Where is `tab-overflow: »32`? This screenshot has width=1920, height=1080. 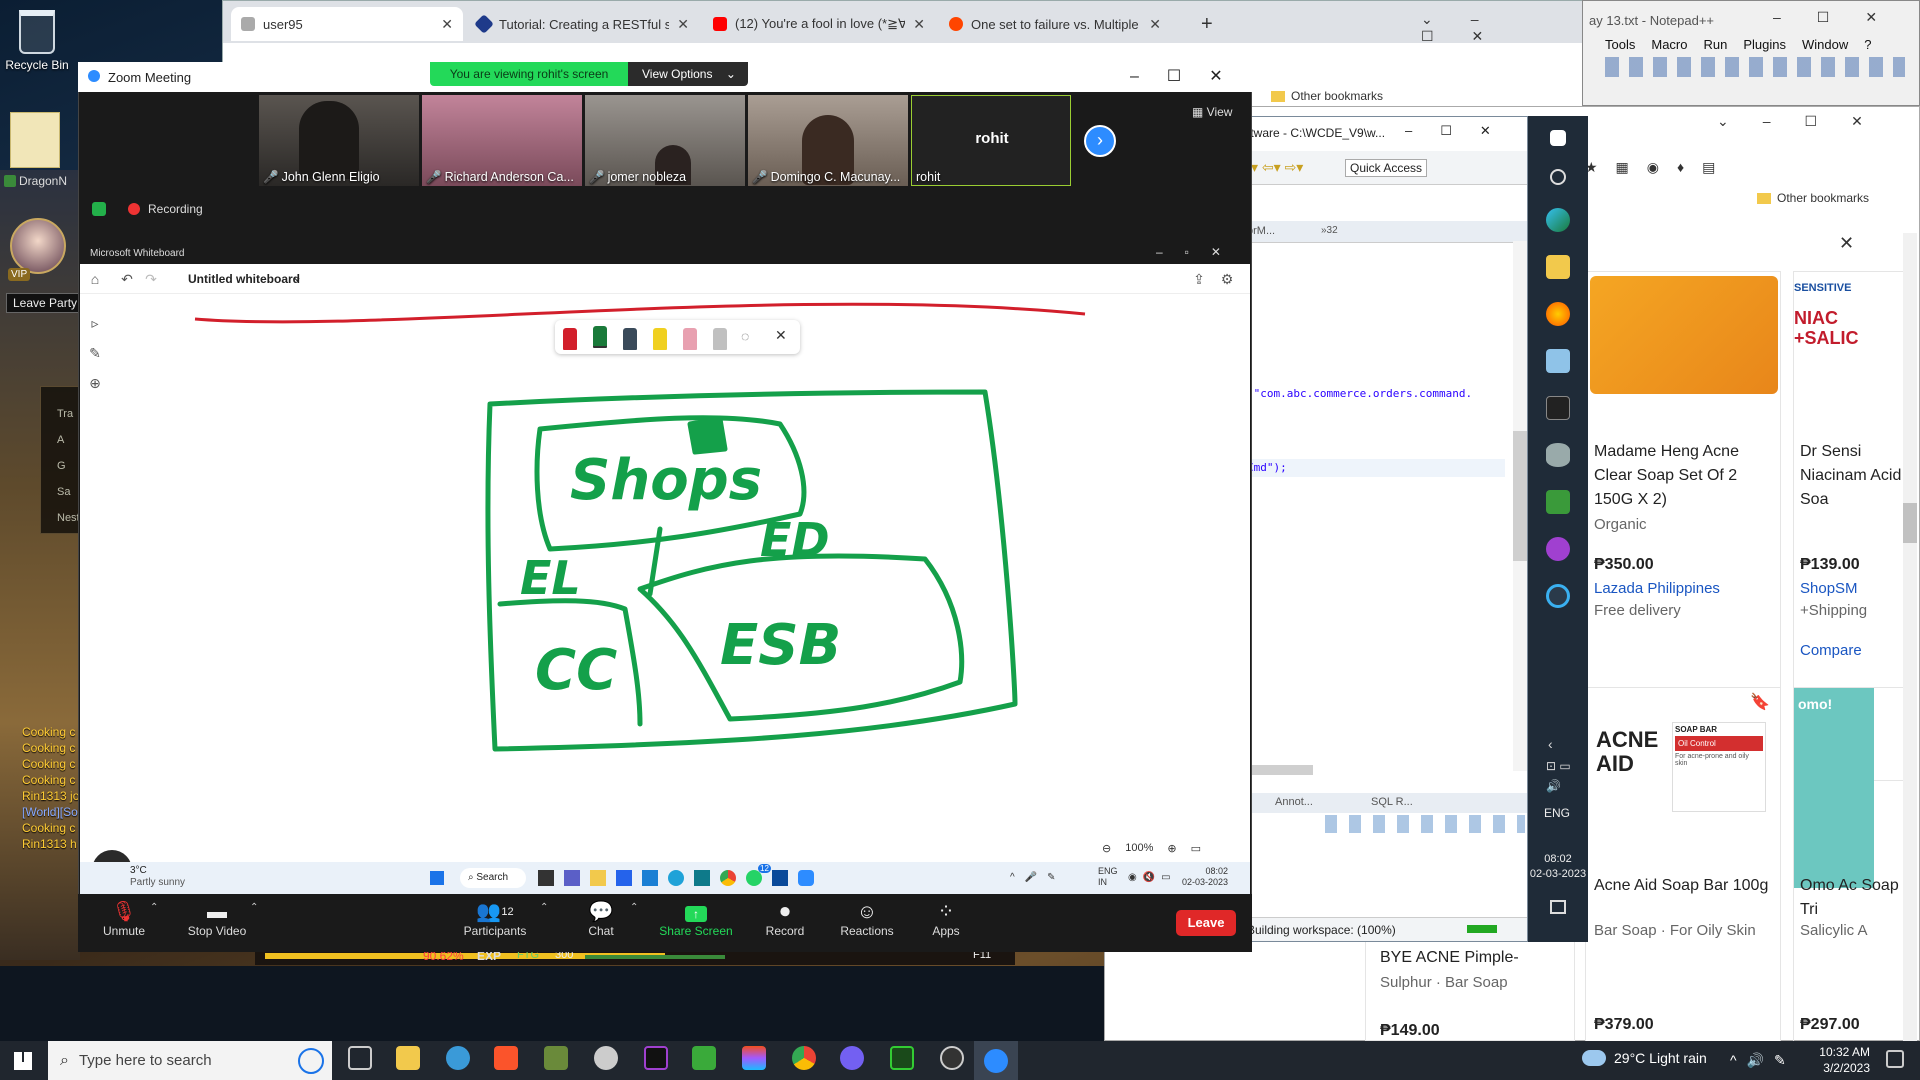
tab-overflow: »32 is located at coordinates (1329, 230).